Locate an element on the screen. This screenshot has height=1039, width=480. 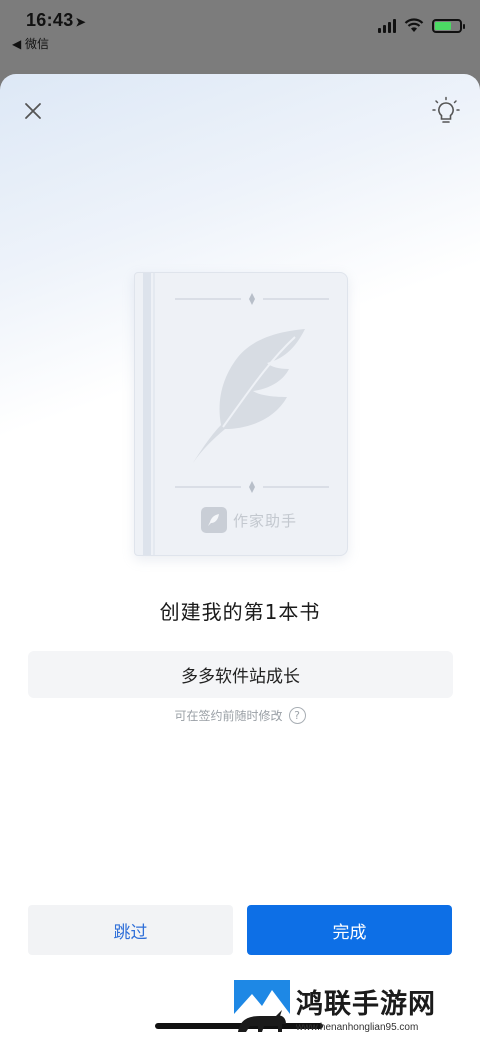
battery-icon is located at coordinates (448, 25).